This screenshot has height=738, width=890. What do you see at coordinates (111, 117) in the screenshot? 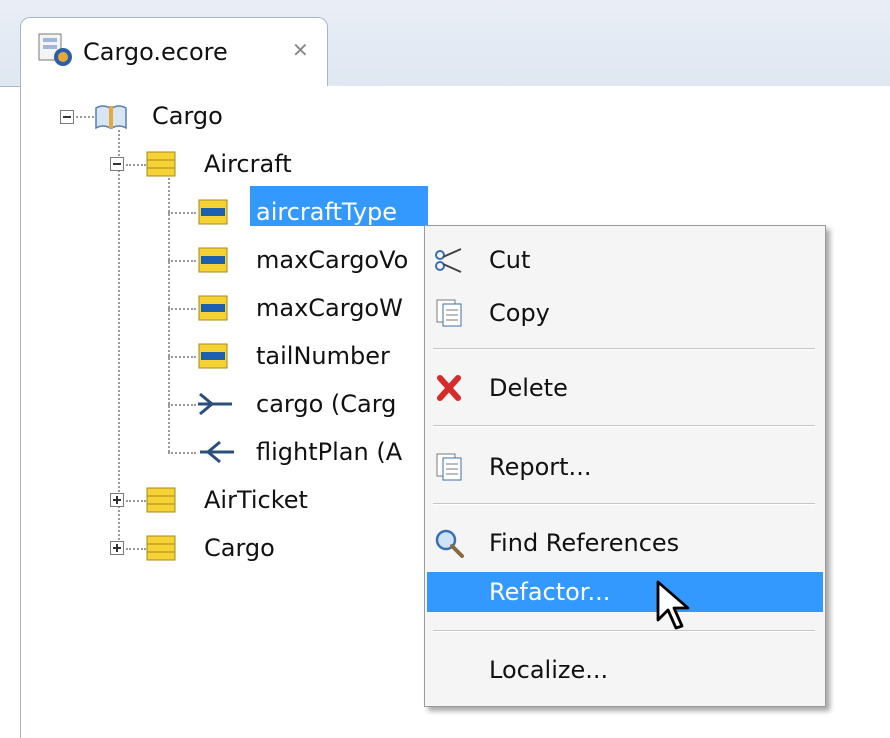
I see `epackage-book-icon` at bounding box center [111, 117].